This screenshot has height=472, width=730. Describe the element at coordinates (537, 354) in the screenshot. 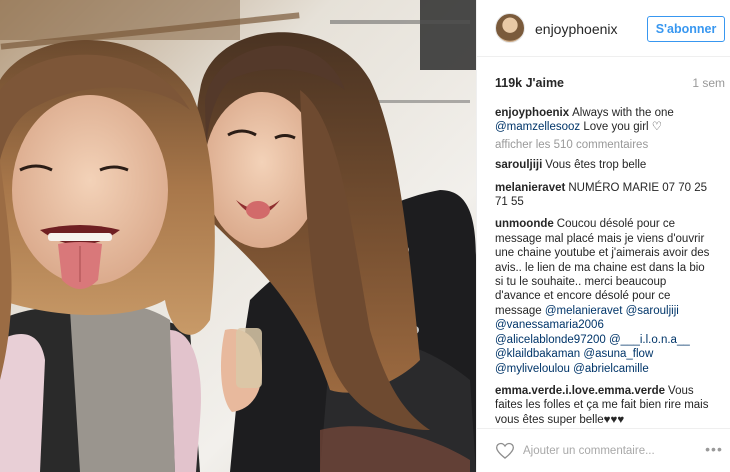

I see `comment-mention: @klaildbakaman` at that location.